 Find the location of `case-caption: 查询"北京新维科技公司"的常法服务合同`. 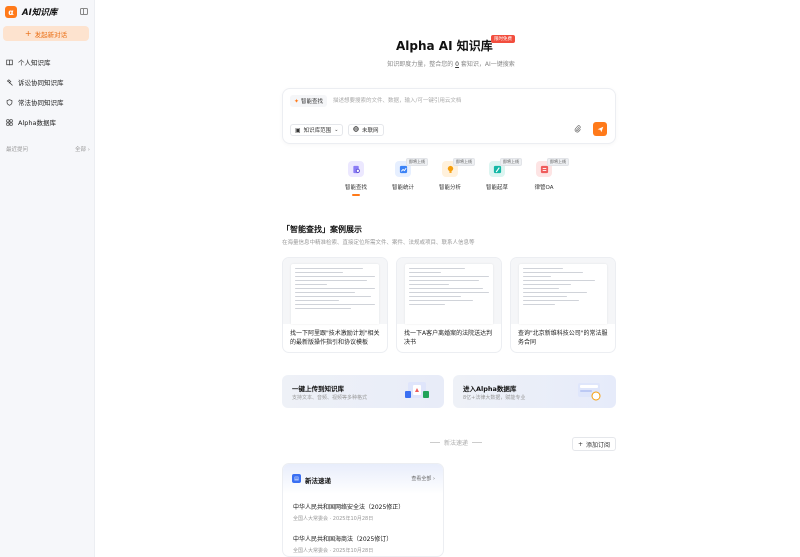

case-caption: 查询"北京新维科技公司"的常法服务合同 is located at coordinates (563, 338).